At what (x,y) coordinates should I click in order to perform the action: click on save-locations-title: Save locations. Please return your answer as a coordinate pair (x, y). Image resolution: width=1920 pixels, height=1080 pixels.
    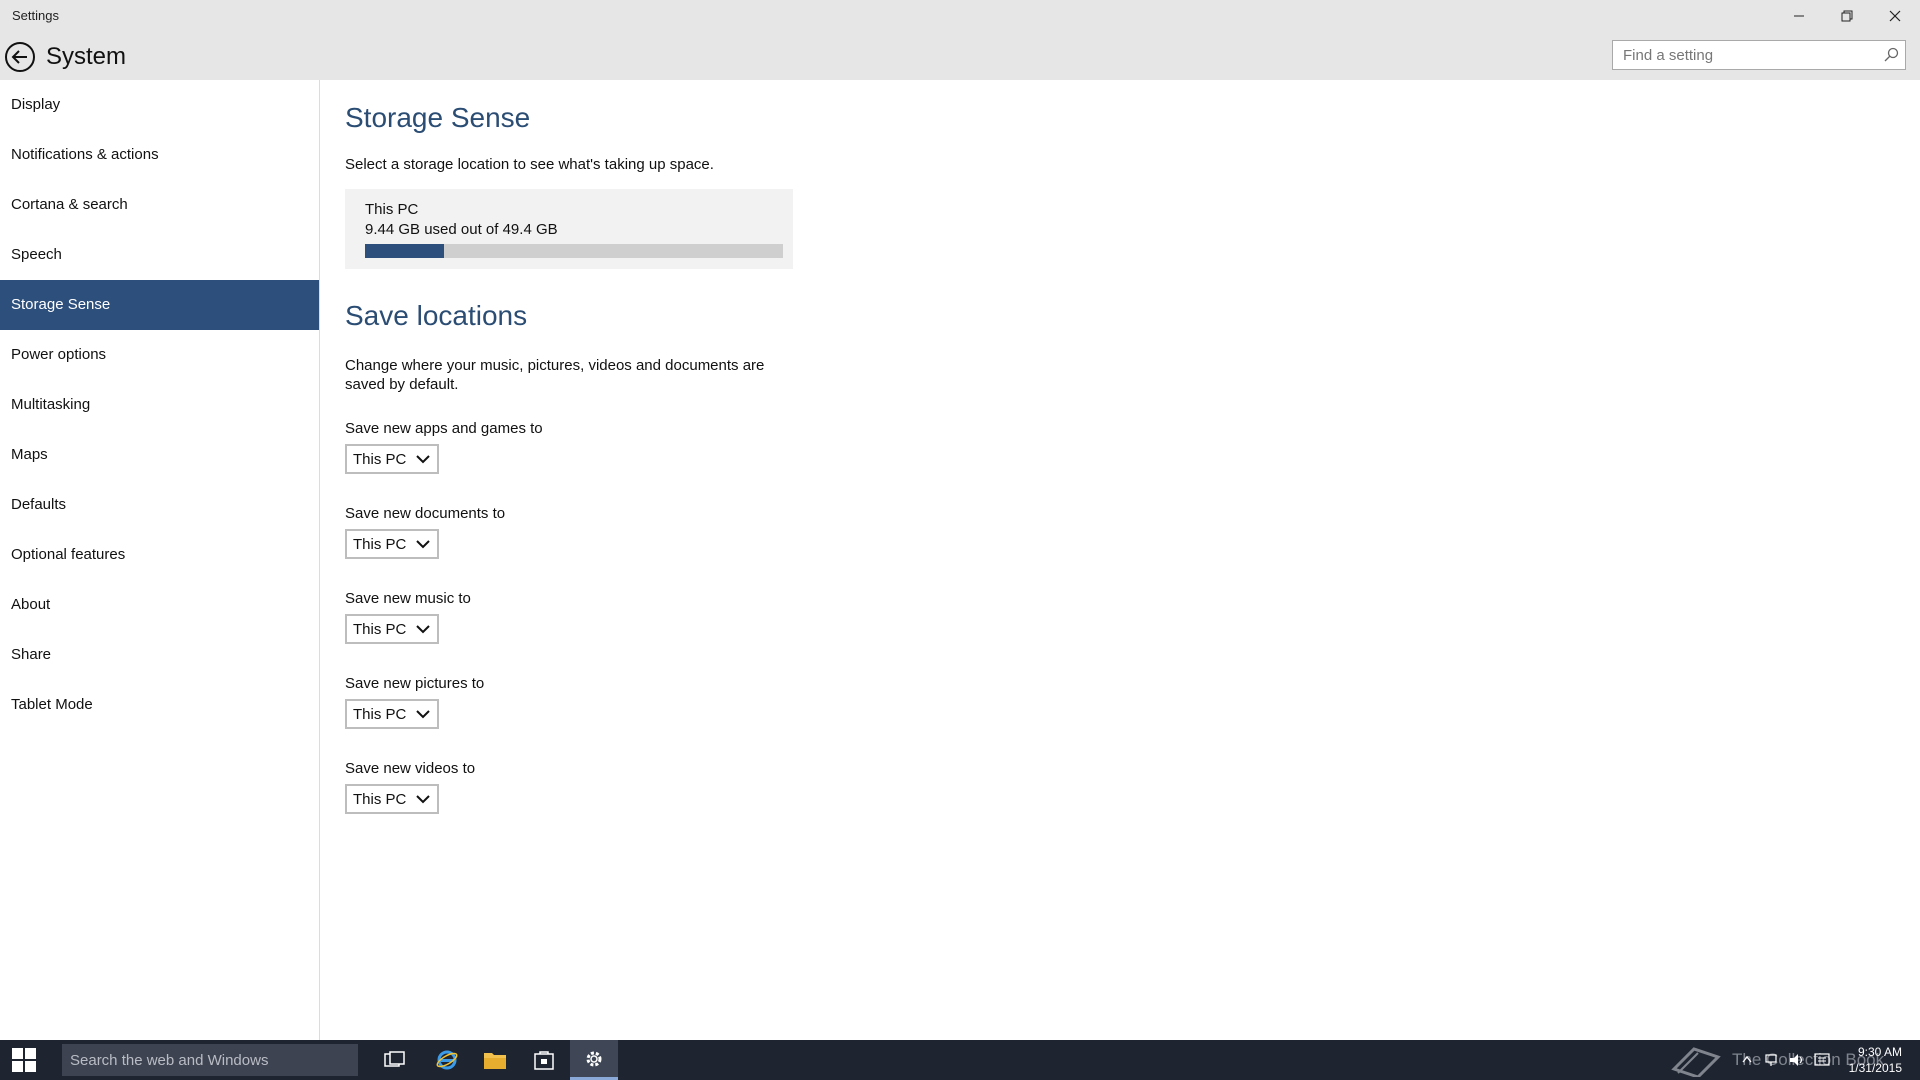
    Looking at the image, I should click on (436, 315).